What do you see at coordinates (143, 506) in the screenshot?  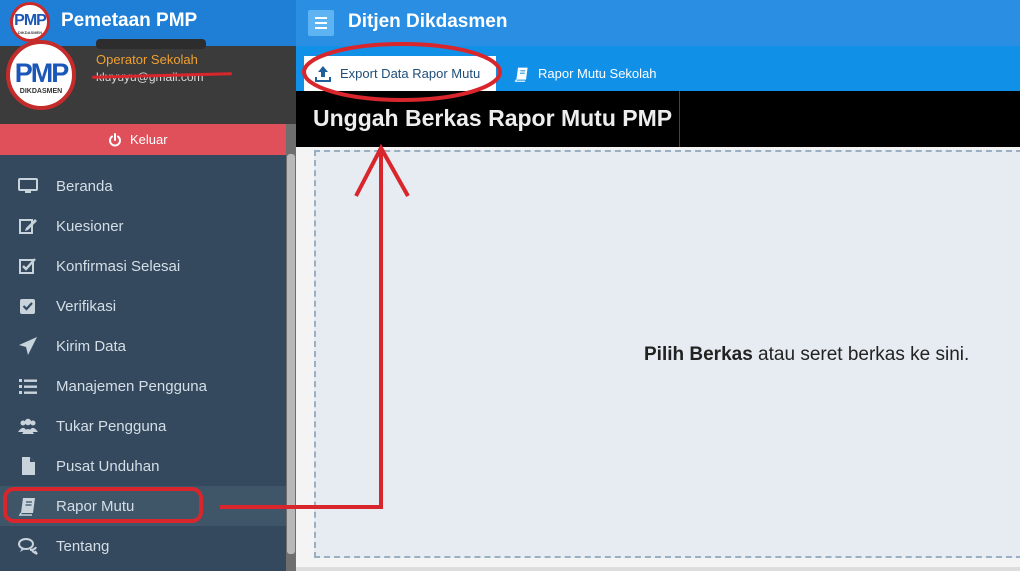 I see `sidebar-item-rapor-mutu: Rapor Mutu` at bounding box center [143, 506].